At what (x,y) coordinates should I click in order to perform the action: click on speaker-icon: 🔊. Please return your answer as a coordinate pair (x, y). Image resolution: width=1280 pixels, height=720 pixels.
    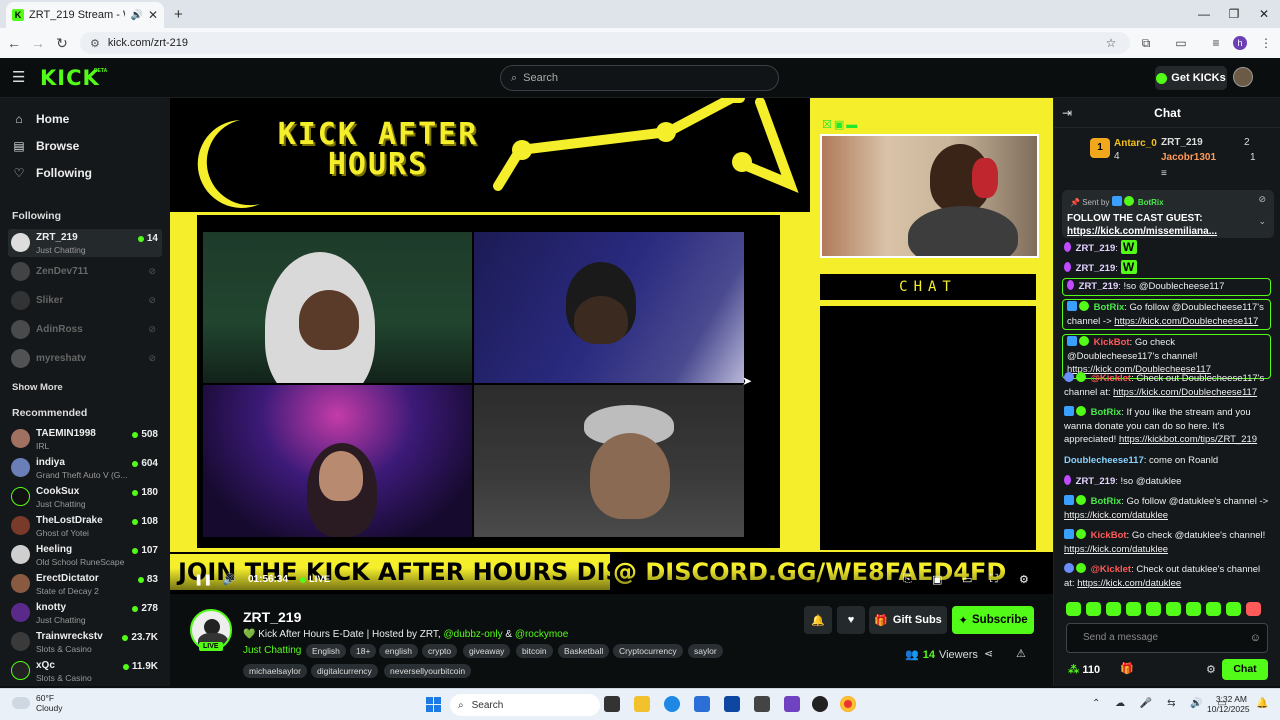
    Looking at the image, I should click on (136, 15).